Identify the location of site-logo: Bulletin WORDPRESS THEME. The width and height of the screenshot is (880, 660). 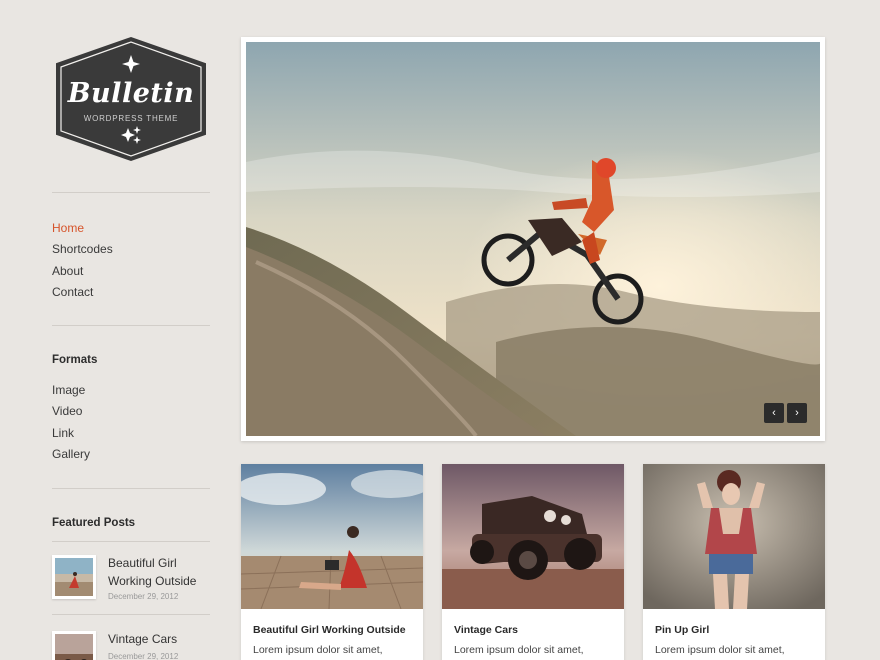
(131, 99).